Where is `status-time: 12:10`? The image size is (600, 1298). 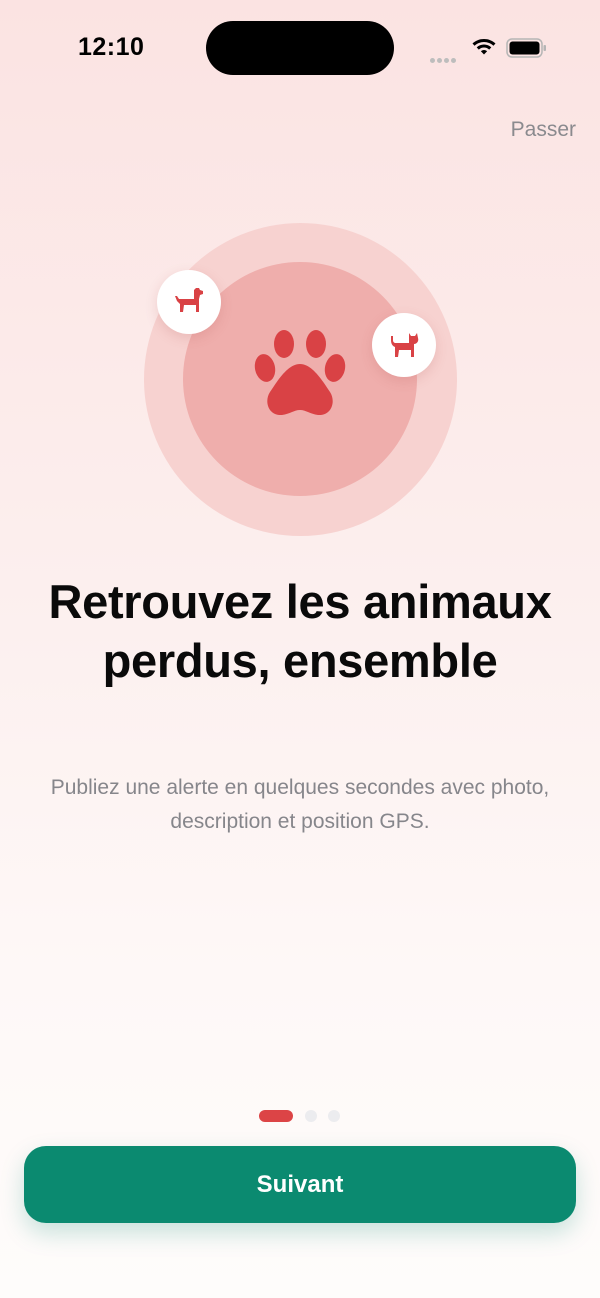
status-time: 12:10 is located at coordinates (111, 47).